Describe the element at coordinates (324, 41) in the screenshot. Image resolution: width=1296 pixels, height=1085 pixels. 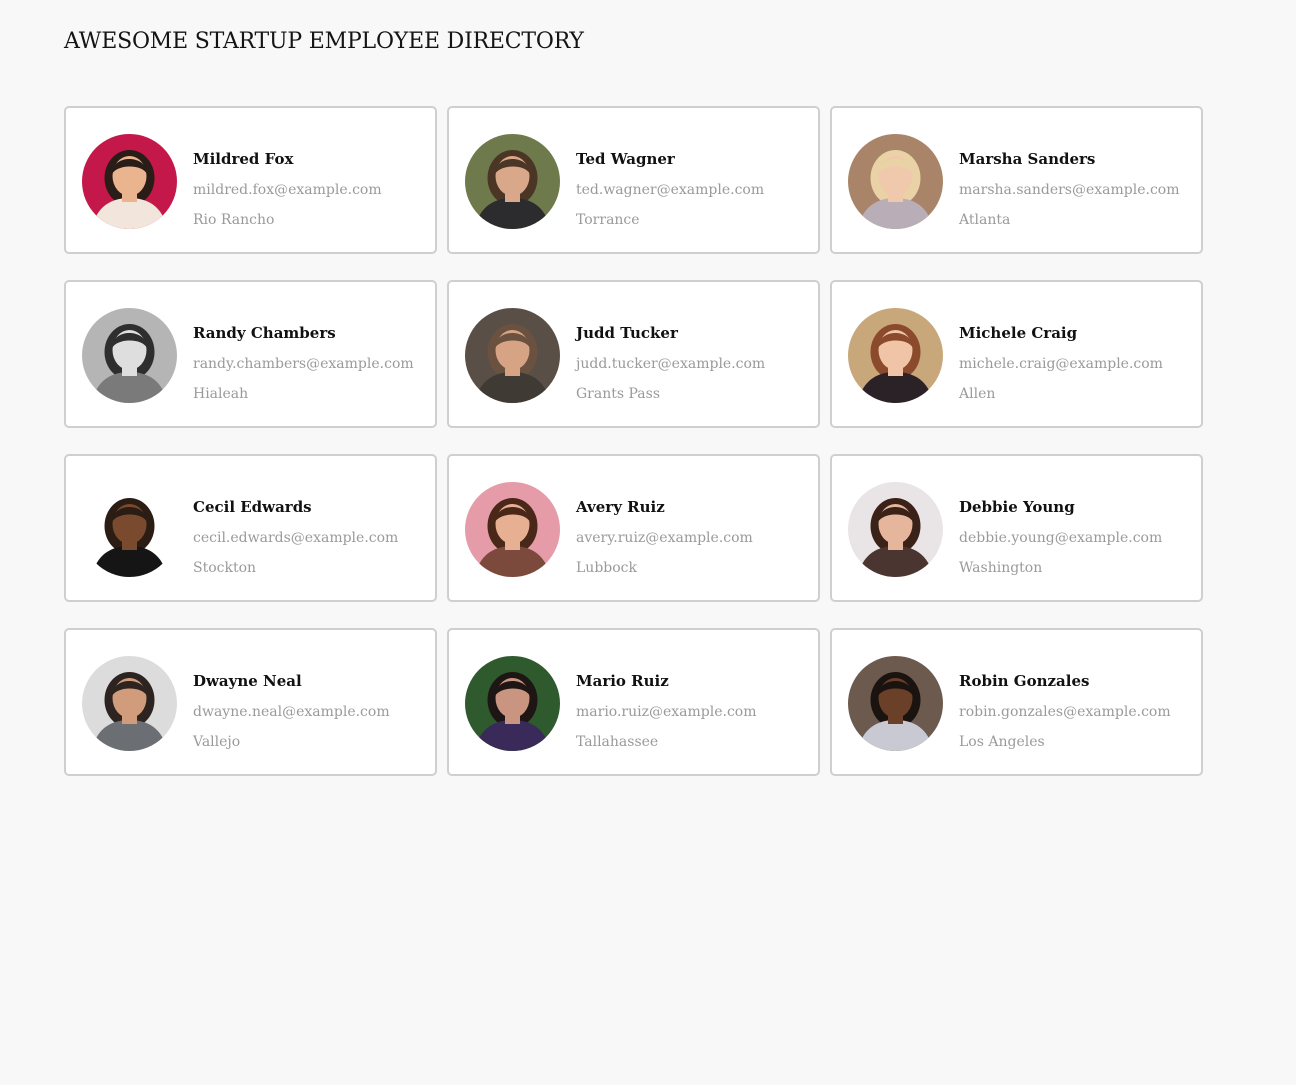
I see `page-title: AWESOME STARTUP EMPLOYEE DIRECTORY` at that location.